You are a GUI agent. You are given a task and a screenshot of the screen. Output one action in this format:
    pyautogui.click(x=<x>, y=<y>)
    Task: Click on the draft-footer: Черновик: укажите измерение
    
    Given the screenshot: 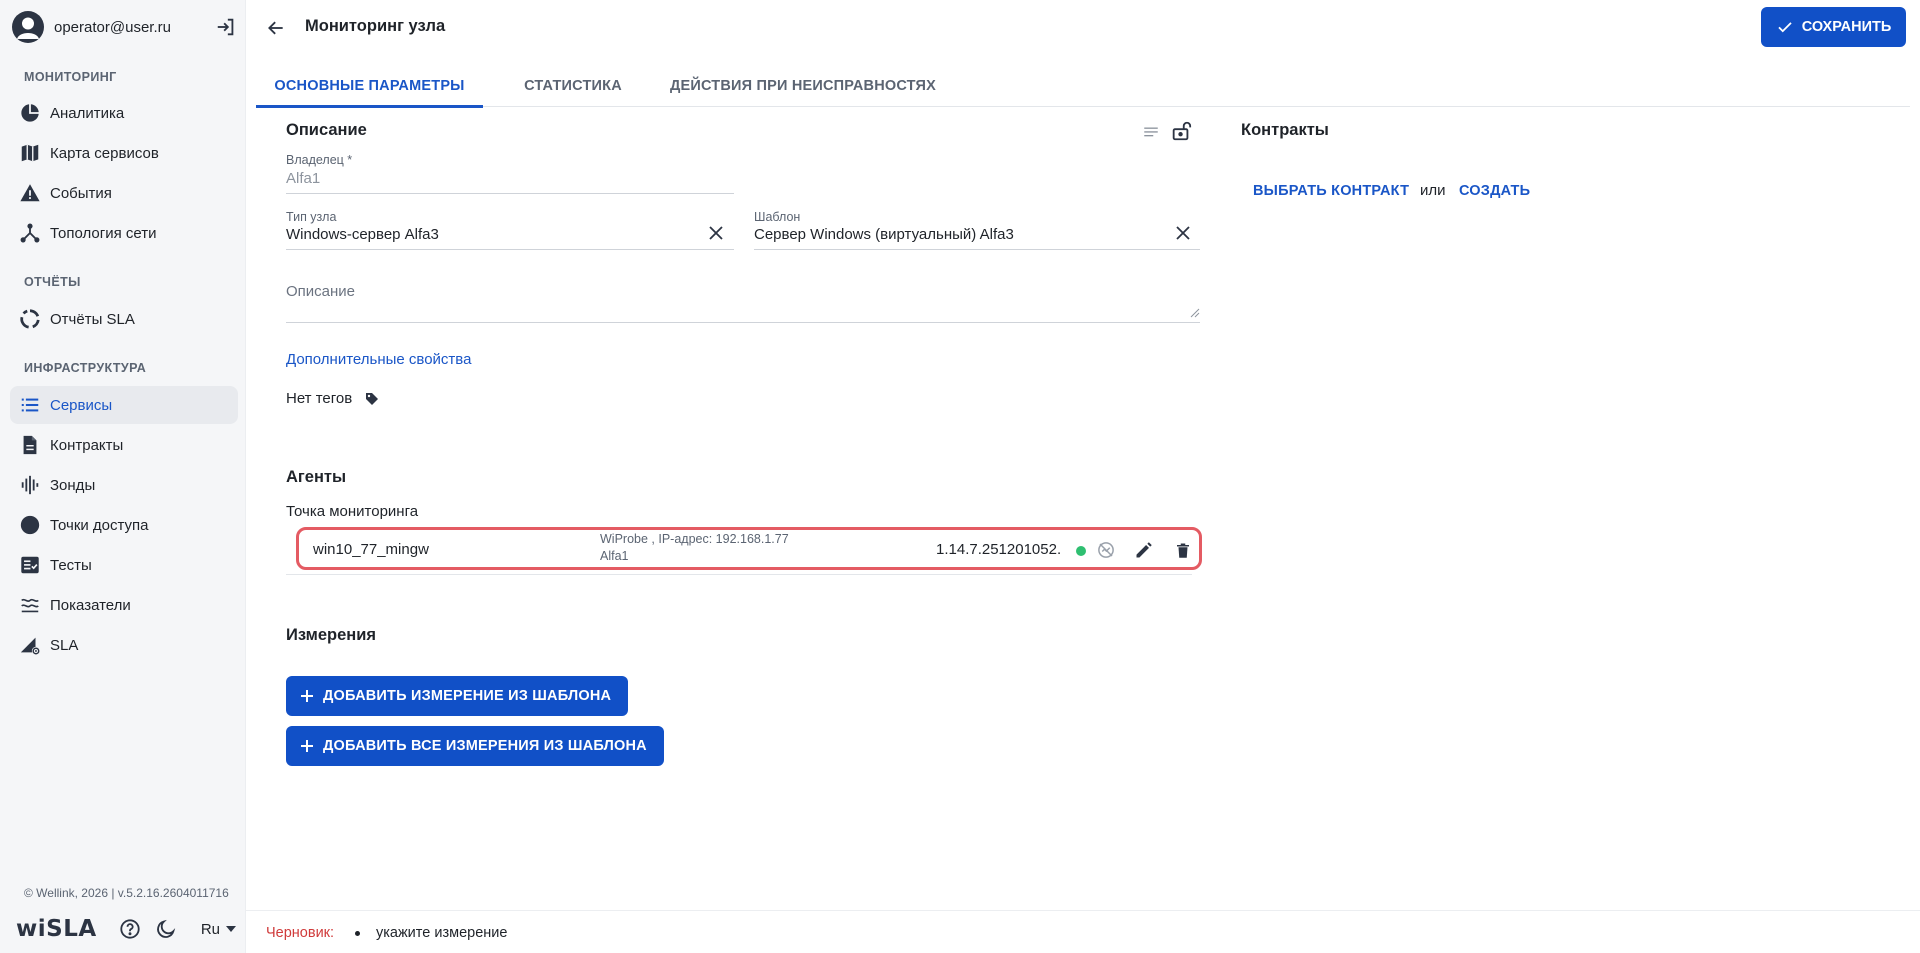 What is the action you would take?
    pyautogui.click(x=1083, y=931)
    